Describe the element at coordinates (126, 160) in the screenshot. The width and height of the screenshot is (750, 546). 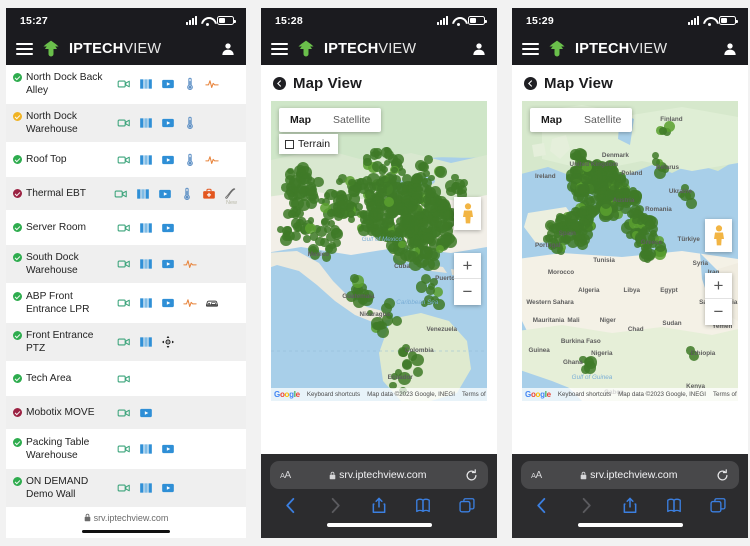
I see `camera-row: Roof Top` at that location.